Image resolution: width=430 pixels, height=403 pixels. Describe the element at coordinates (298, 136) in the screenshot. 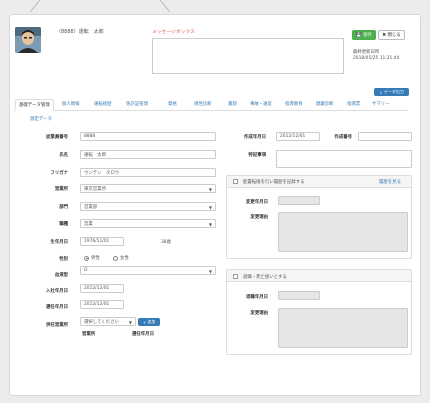

I see `created-input: 2012/12/01` at that location.